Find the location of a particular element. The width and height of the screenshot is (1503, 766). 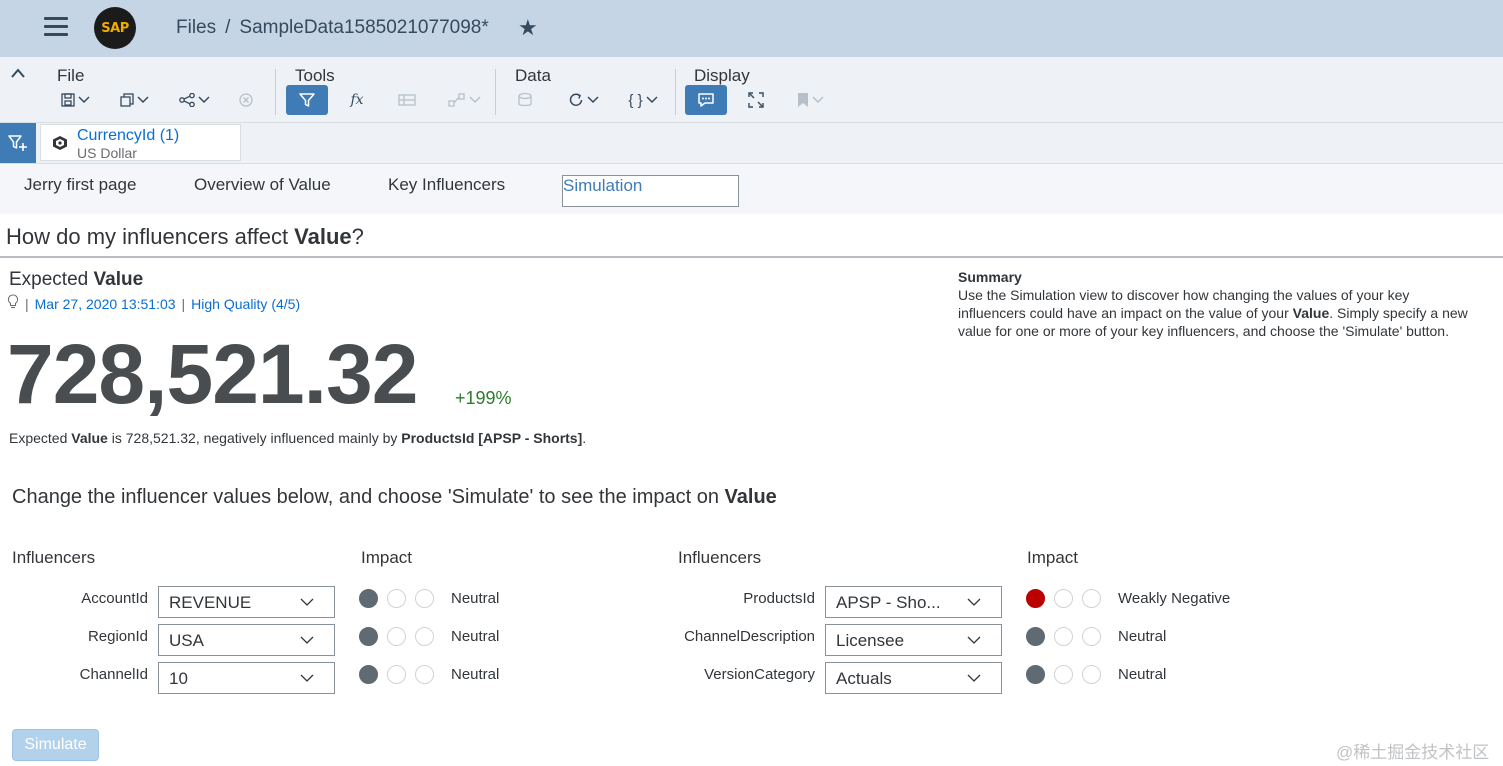

page-title-prefix: How do my influencers affect is located at coordinates (150, 236).